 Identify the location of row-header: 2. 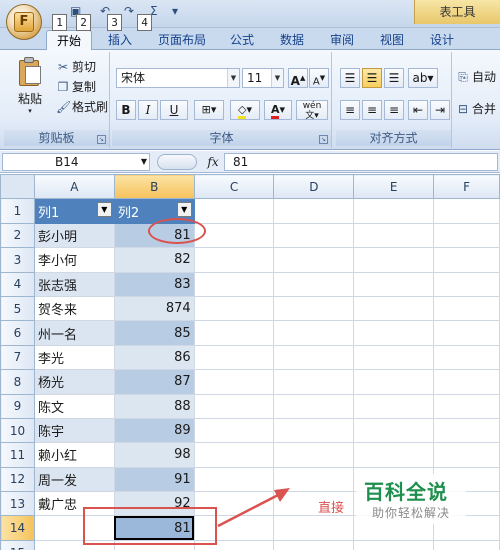
(17, 235).